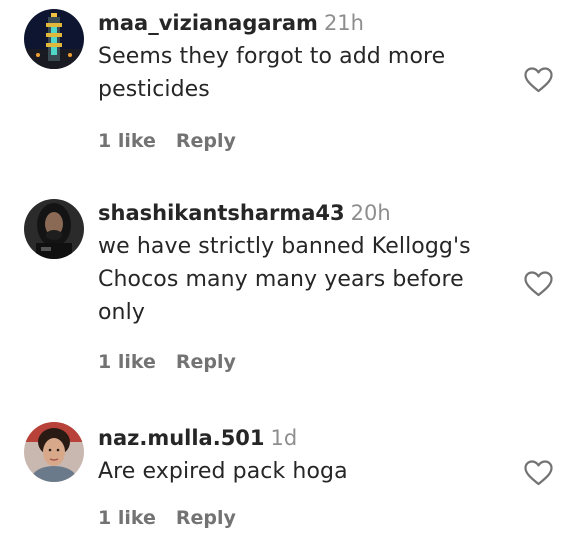 This screenshot has width=577, height=542. I want to click on timestamp: 21h, so click(344, 23).